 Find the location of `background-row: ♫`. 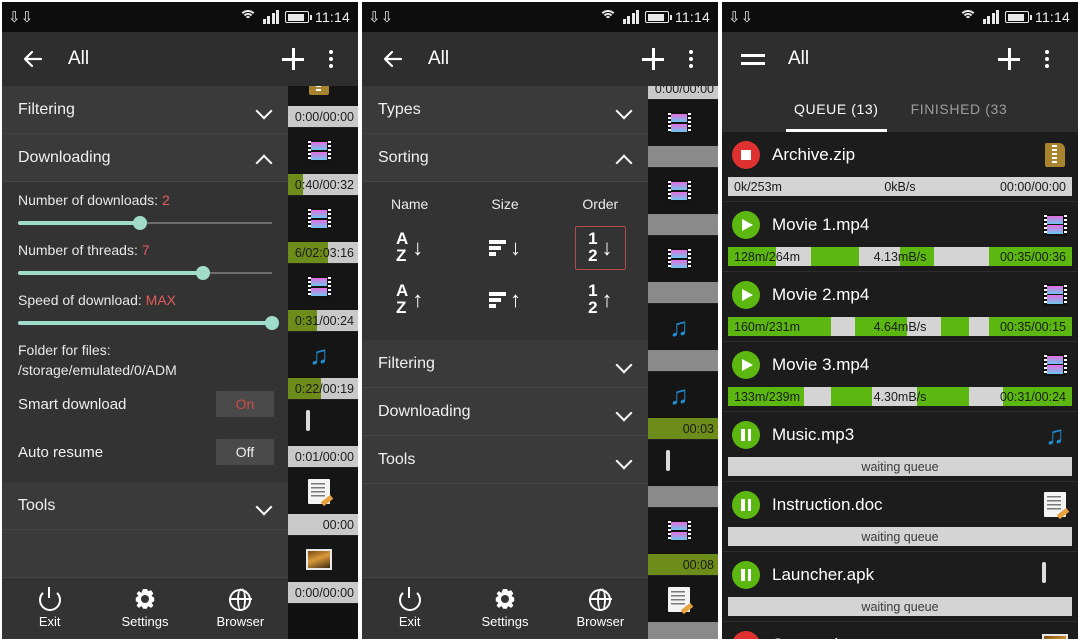

background-row: ♫ is located at coordinates (679, 338).